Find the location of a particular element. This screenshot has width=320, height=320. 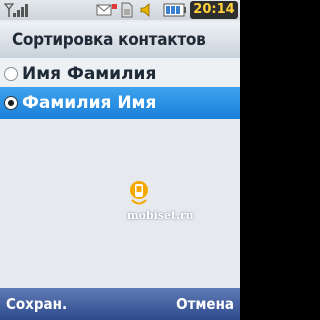

mobiset-logo-icon is located at coordinates (139, 193).